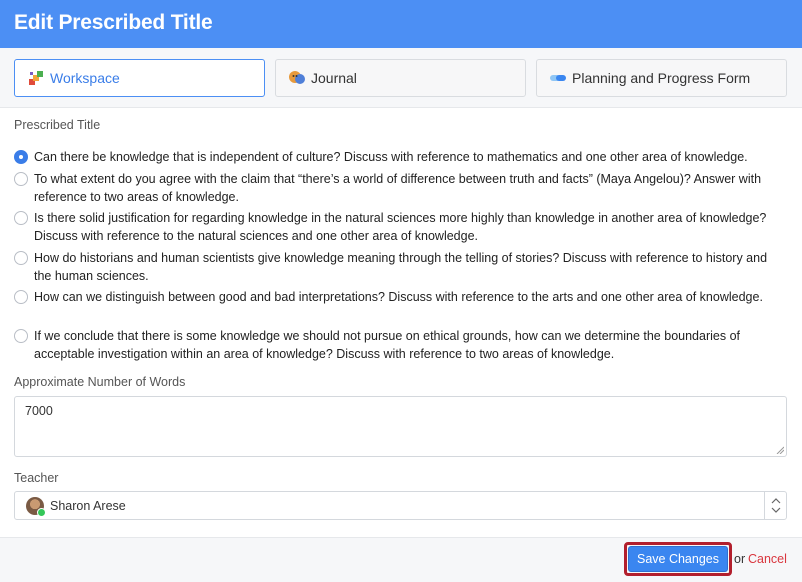 This screenshot has height=582, width=802. I want to click on workspace-icon, so click(36, 78).